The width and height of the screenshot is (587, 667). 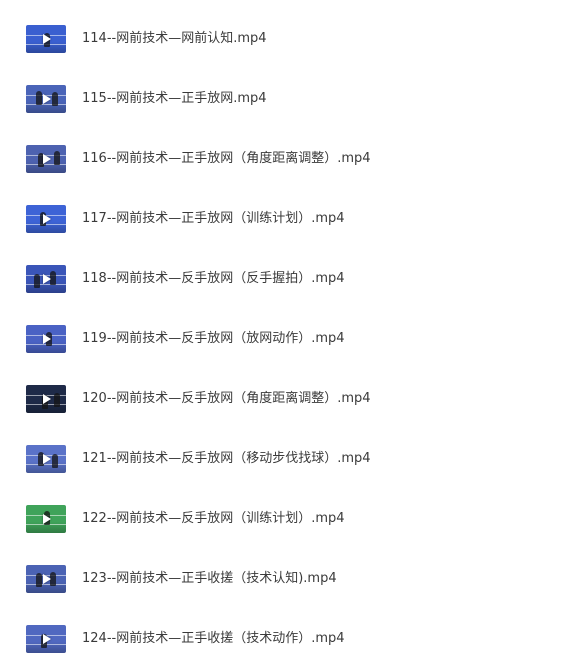 I want to click on file-row: 124--网前技术—正手收搓（技术动作）.mp4, so click(x=293, y=639).